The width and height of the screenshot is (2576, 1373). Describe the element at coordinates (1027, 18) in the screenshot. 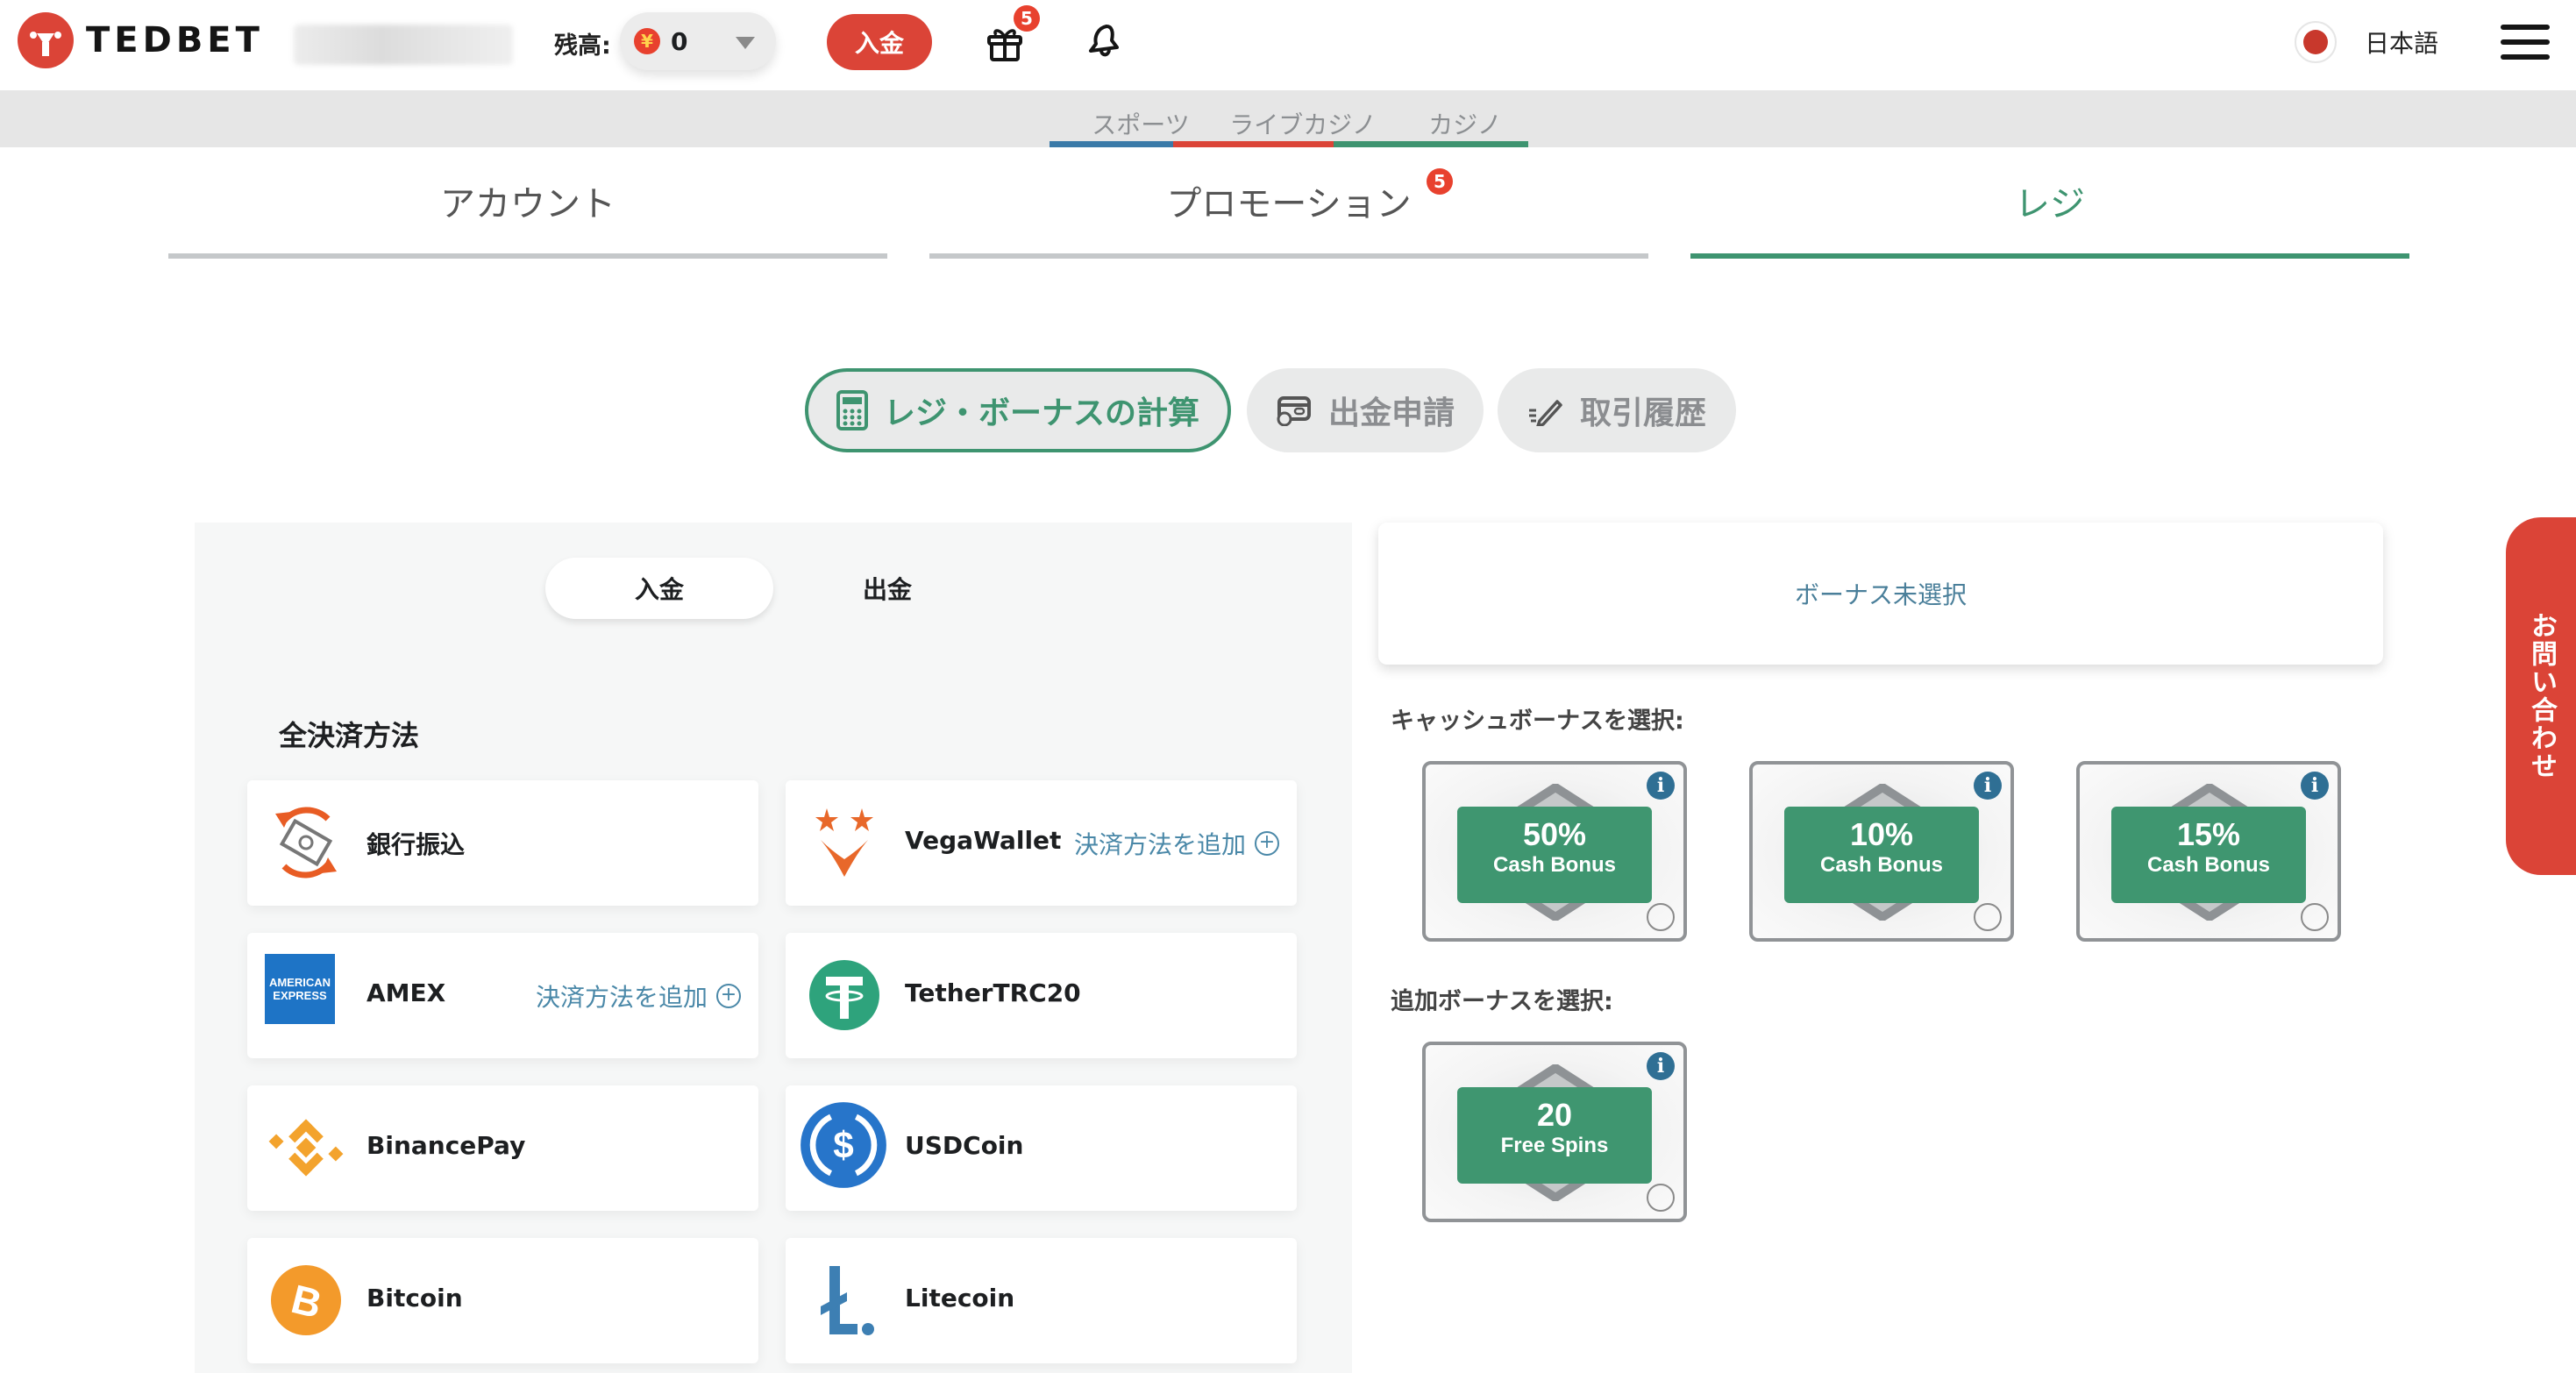

I see `gift-badge: 5` at that location.